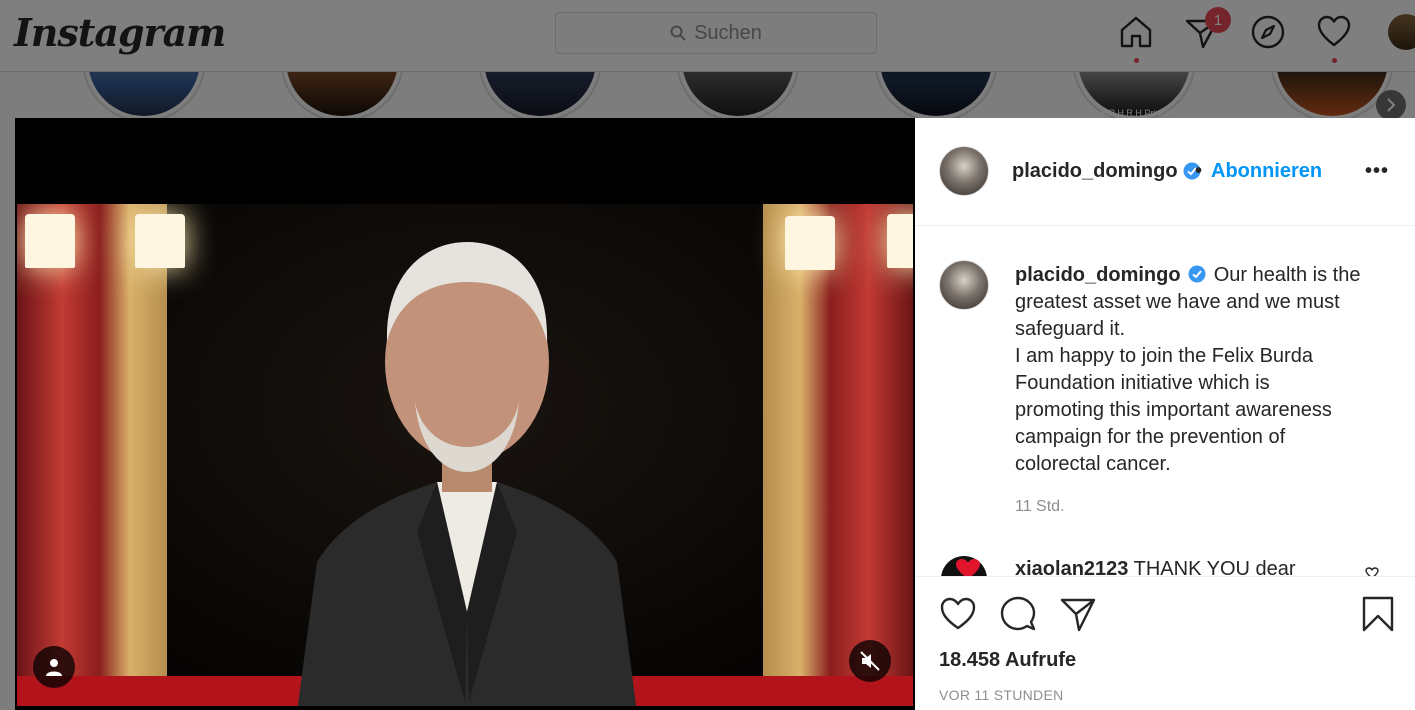 Image resolution: width=1415 pixels, height=710 pixels. I want to click on heart-icon, so click(968, 567).